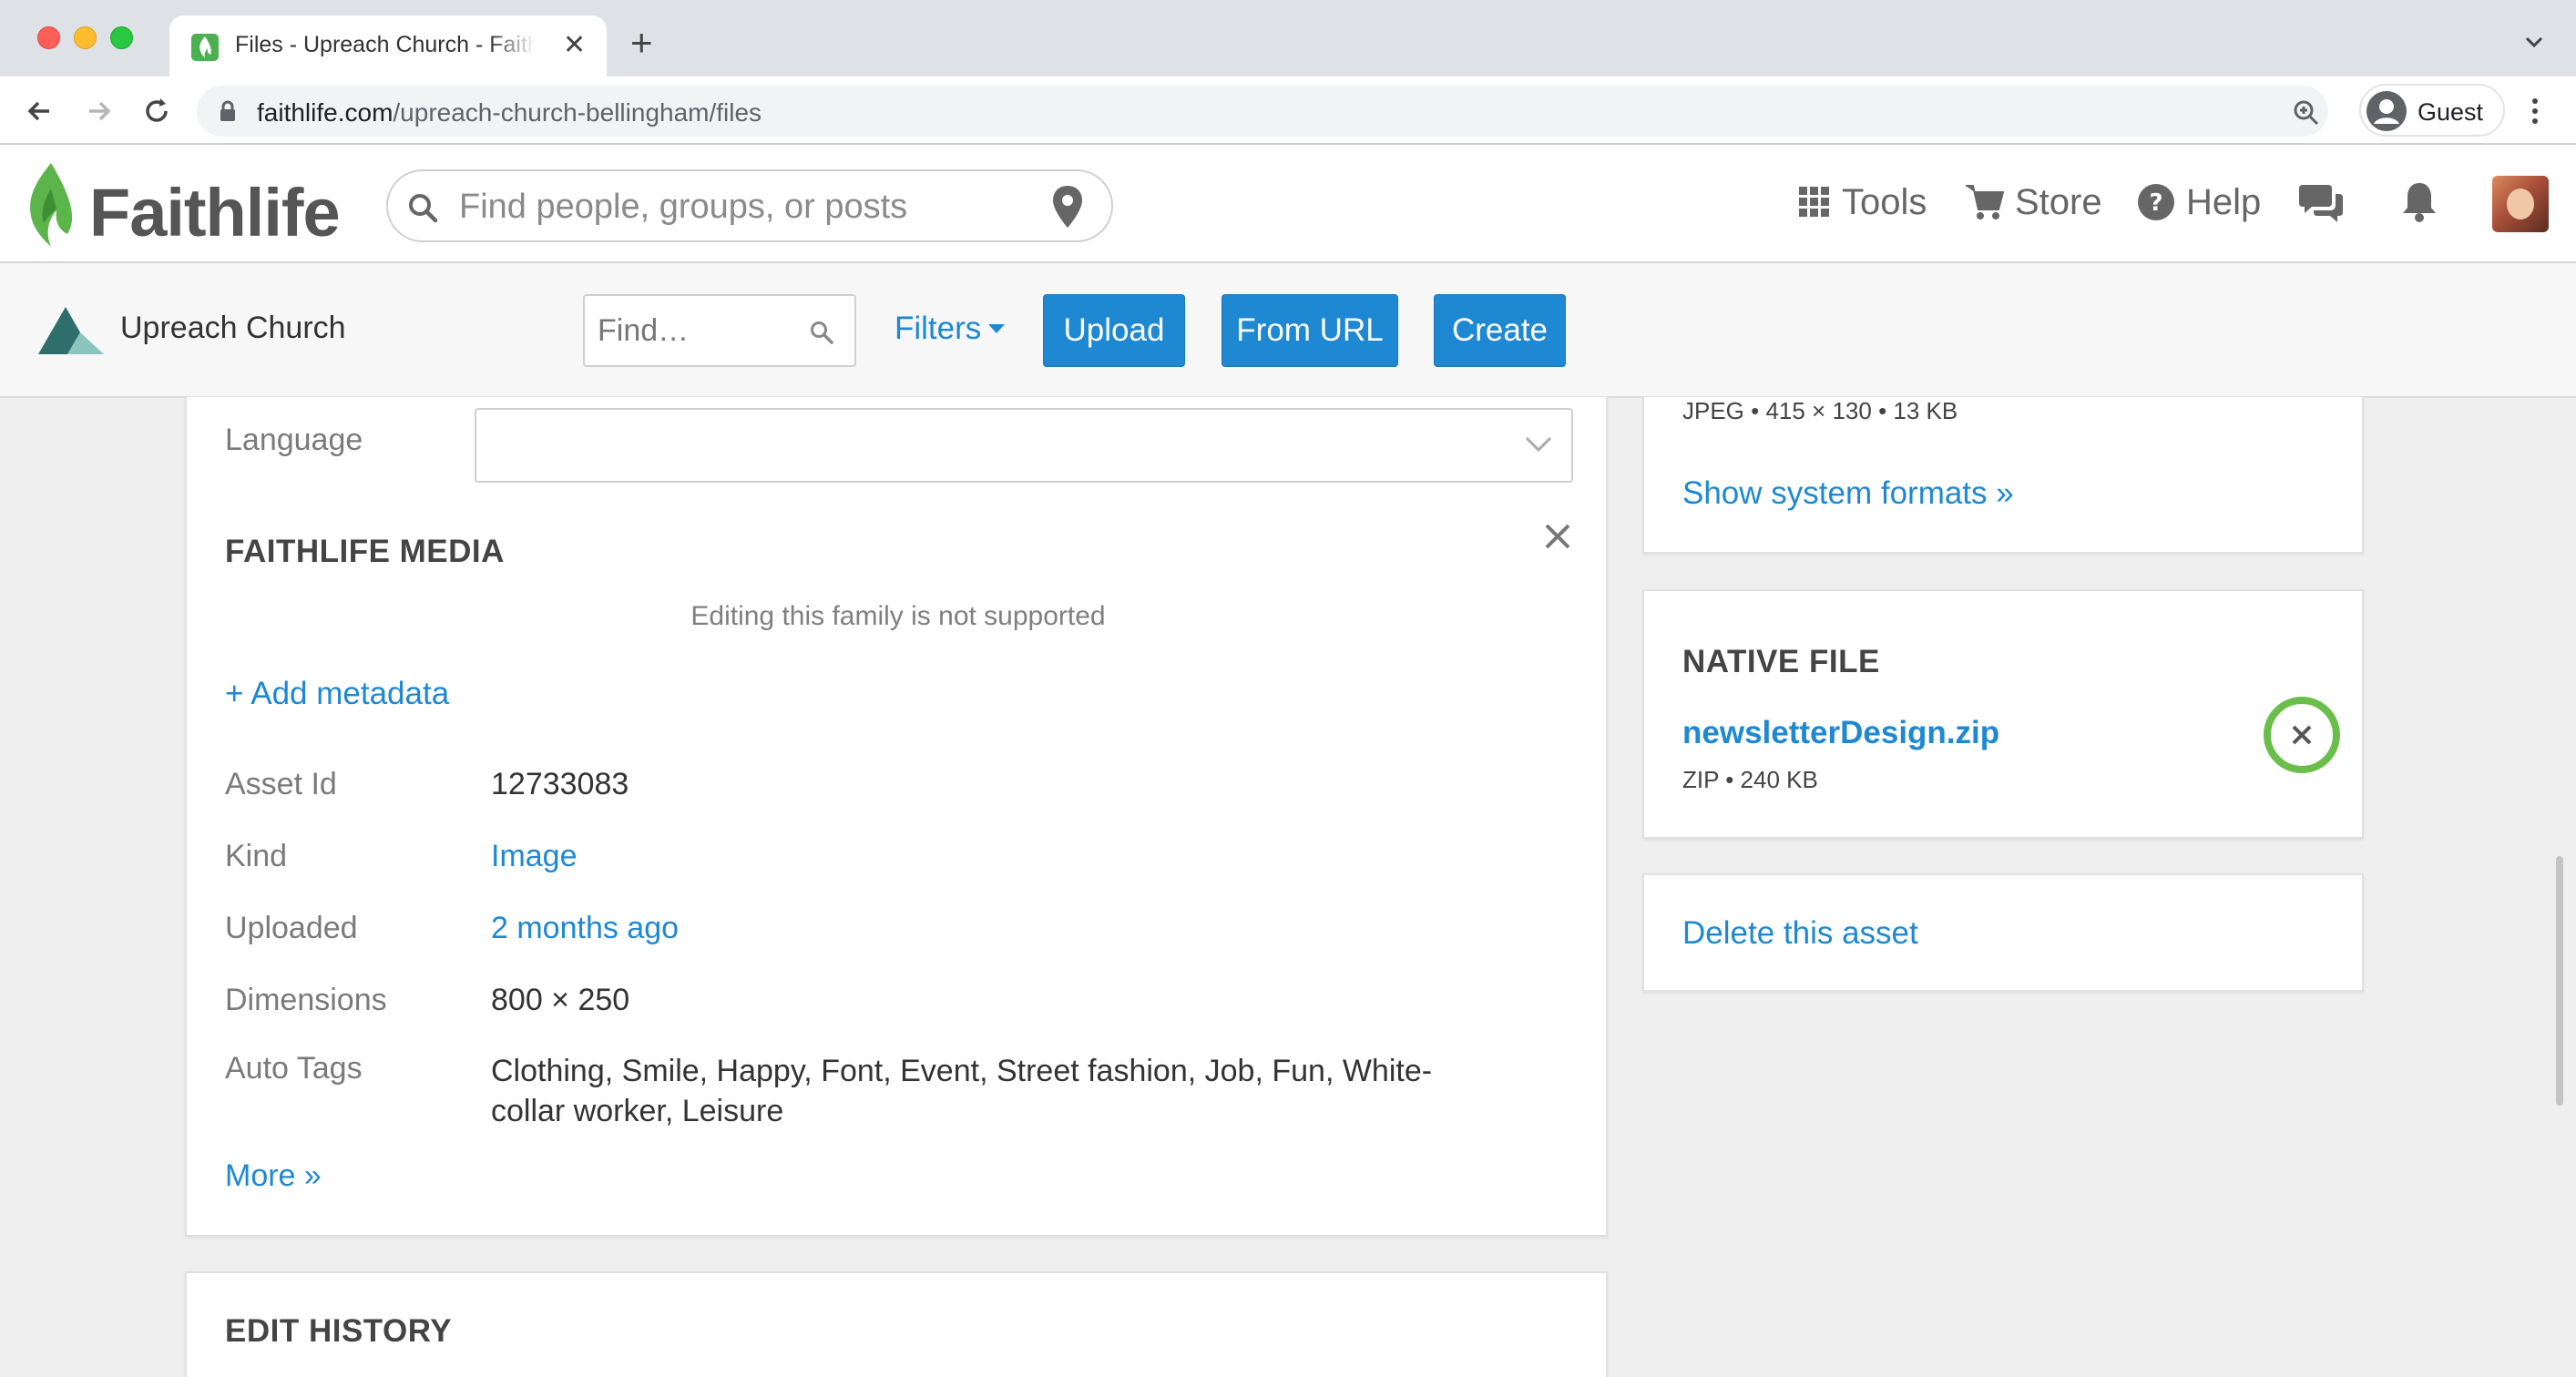  I want to click on window-maximize-button, so click(121, 37).